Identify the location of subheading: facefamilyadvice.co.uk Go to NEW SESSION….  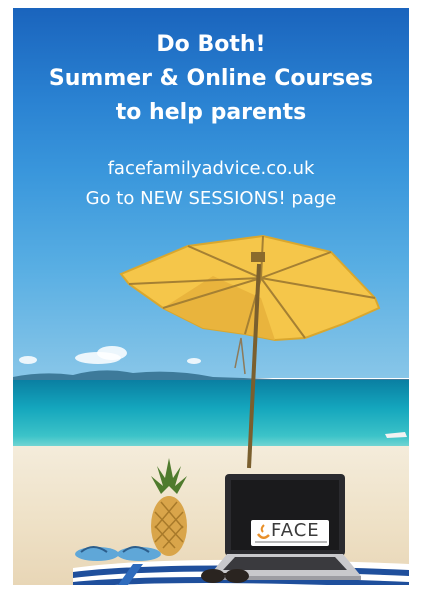
(211, 184).